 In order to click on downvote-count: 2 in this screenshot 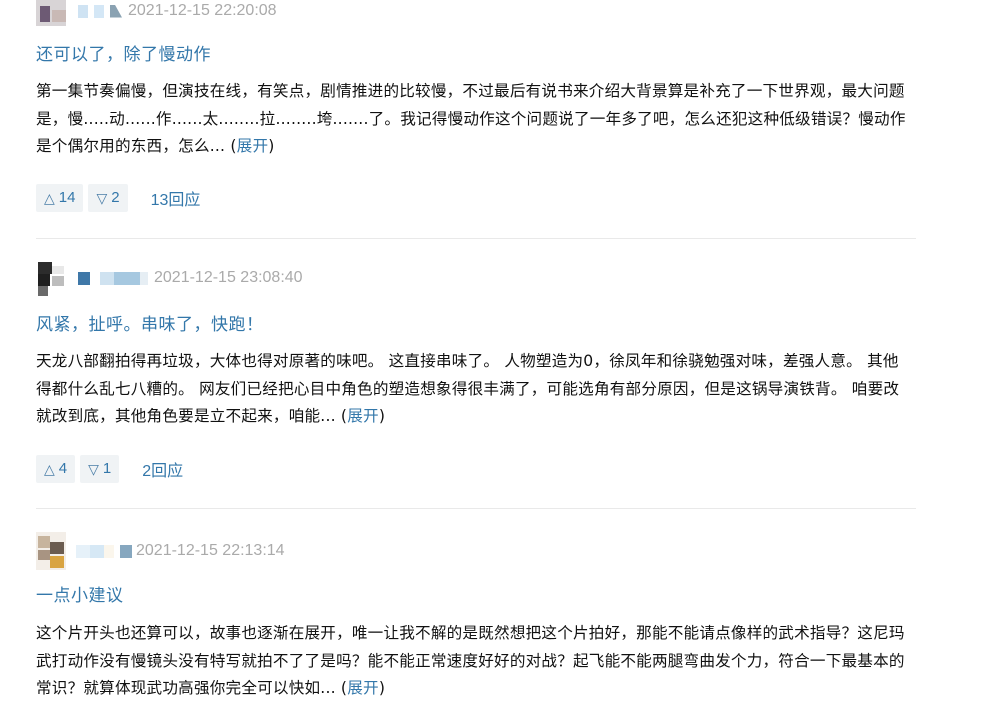, I will do `click(115, 197)`.